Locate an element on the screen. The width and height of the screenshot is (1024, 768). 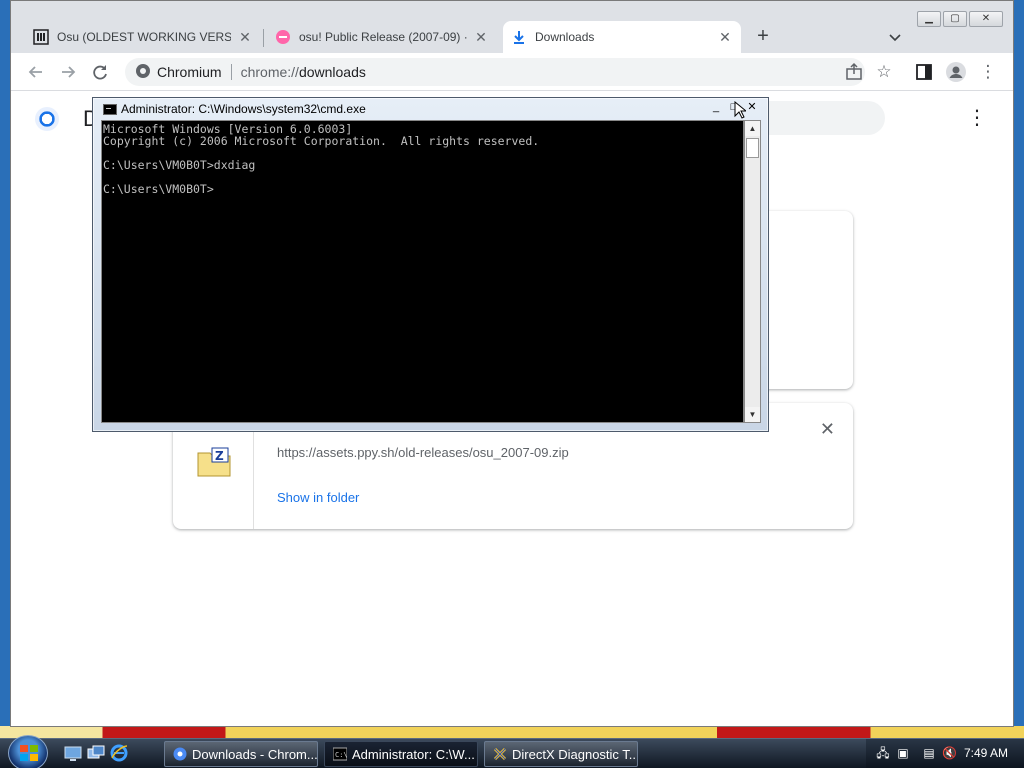
new-tab-button: + is located at coordinates (763, 37).